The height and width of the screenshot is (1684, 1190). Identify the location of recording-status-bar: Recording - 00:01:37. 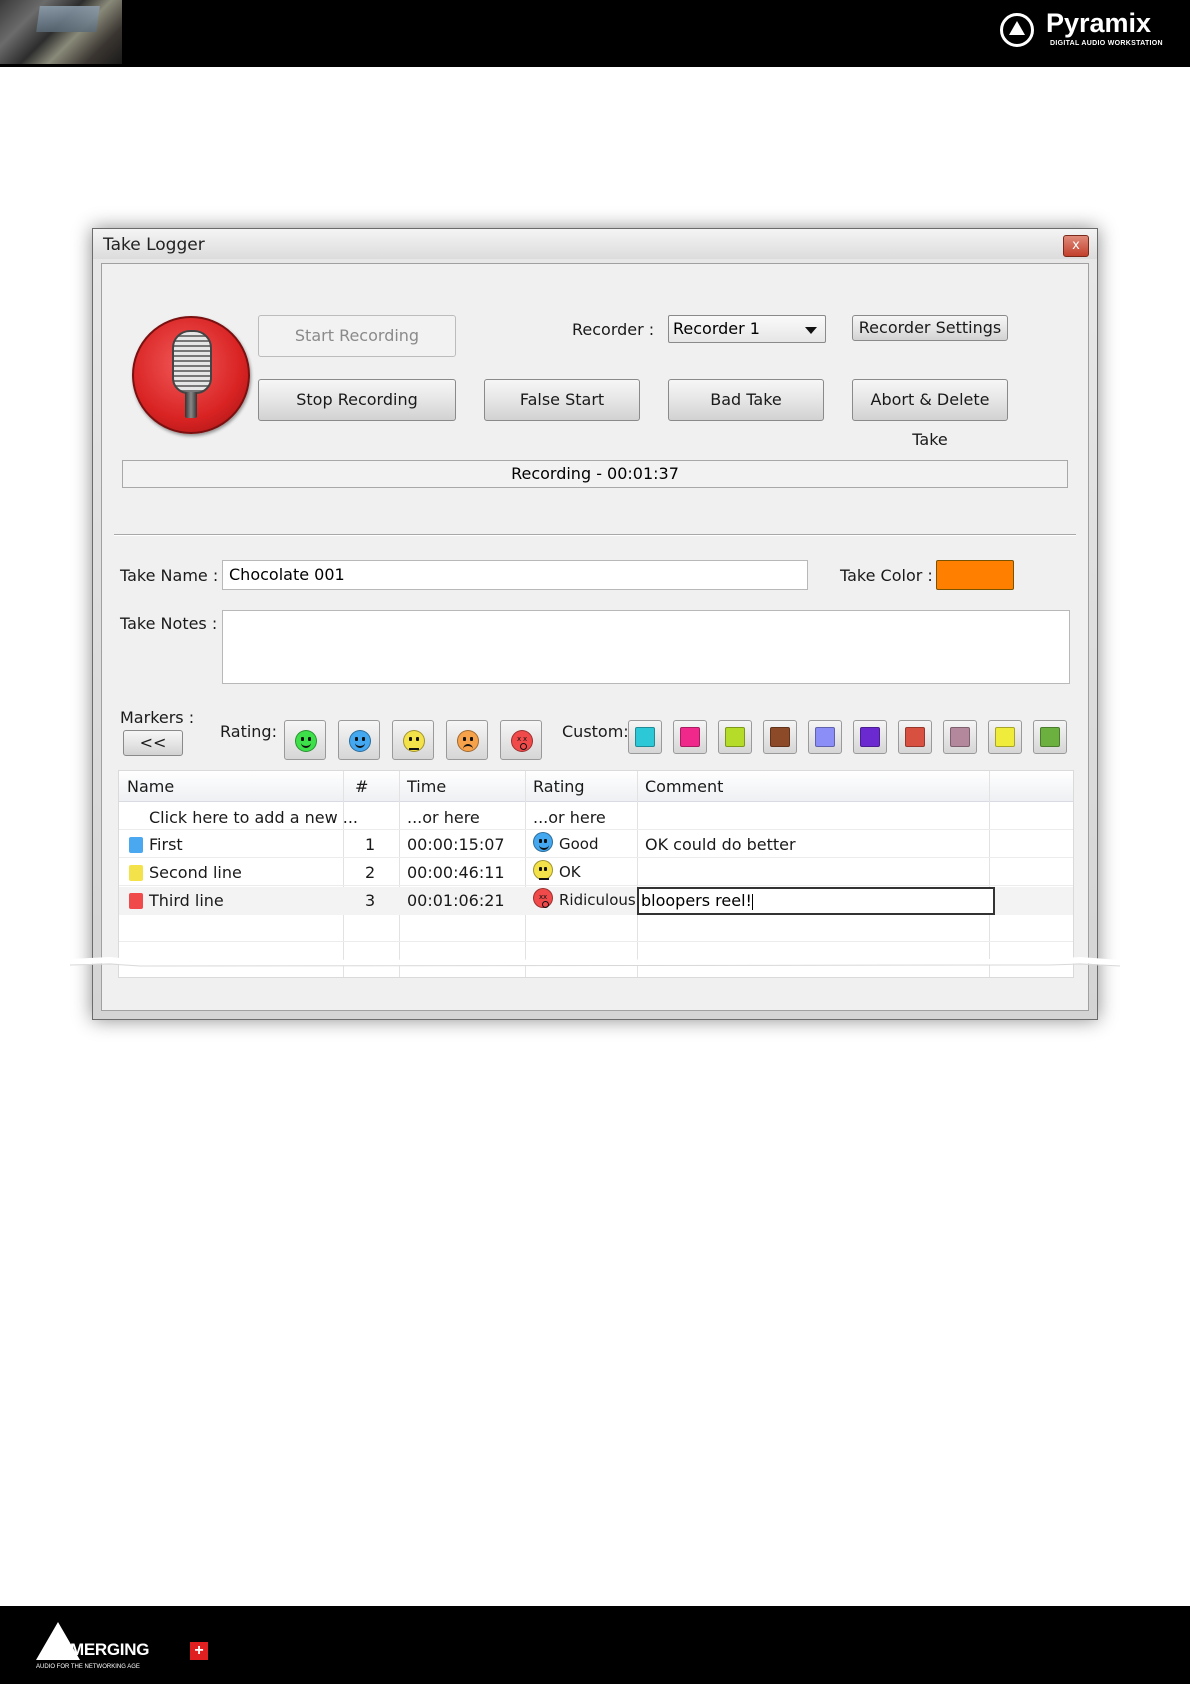
(595, 474).